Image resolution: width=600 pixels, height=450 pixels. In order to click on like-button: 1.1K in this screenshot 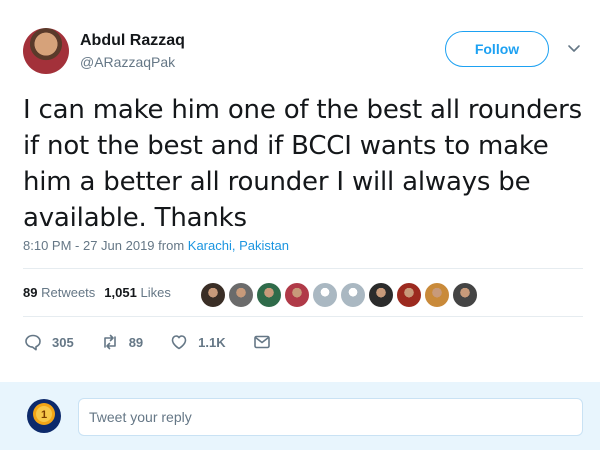, I will do `click(197, 342)`.